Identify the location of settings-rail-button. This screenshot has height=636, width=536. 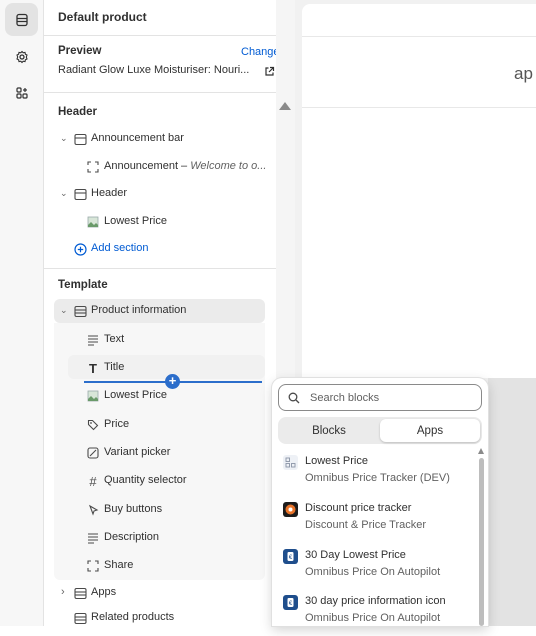
(21, 56).